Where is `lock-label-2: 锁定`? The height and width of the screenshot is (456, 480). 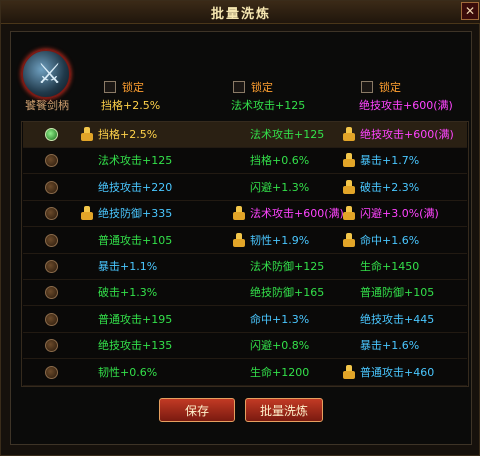
lock-label-2: 锁定 is located at coordinates (262, 87).